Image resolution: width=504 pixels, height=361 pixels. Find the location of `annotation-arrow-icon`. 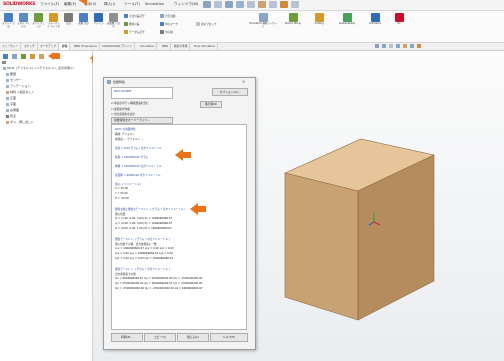

annotation-arrow-icon is located at coordinates (179, 155).